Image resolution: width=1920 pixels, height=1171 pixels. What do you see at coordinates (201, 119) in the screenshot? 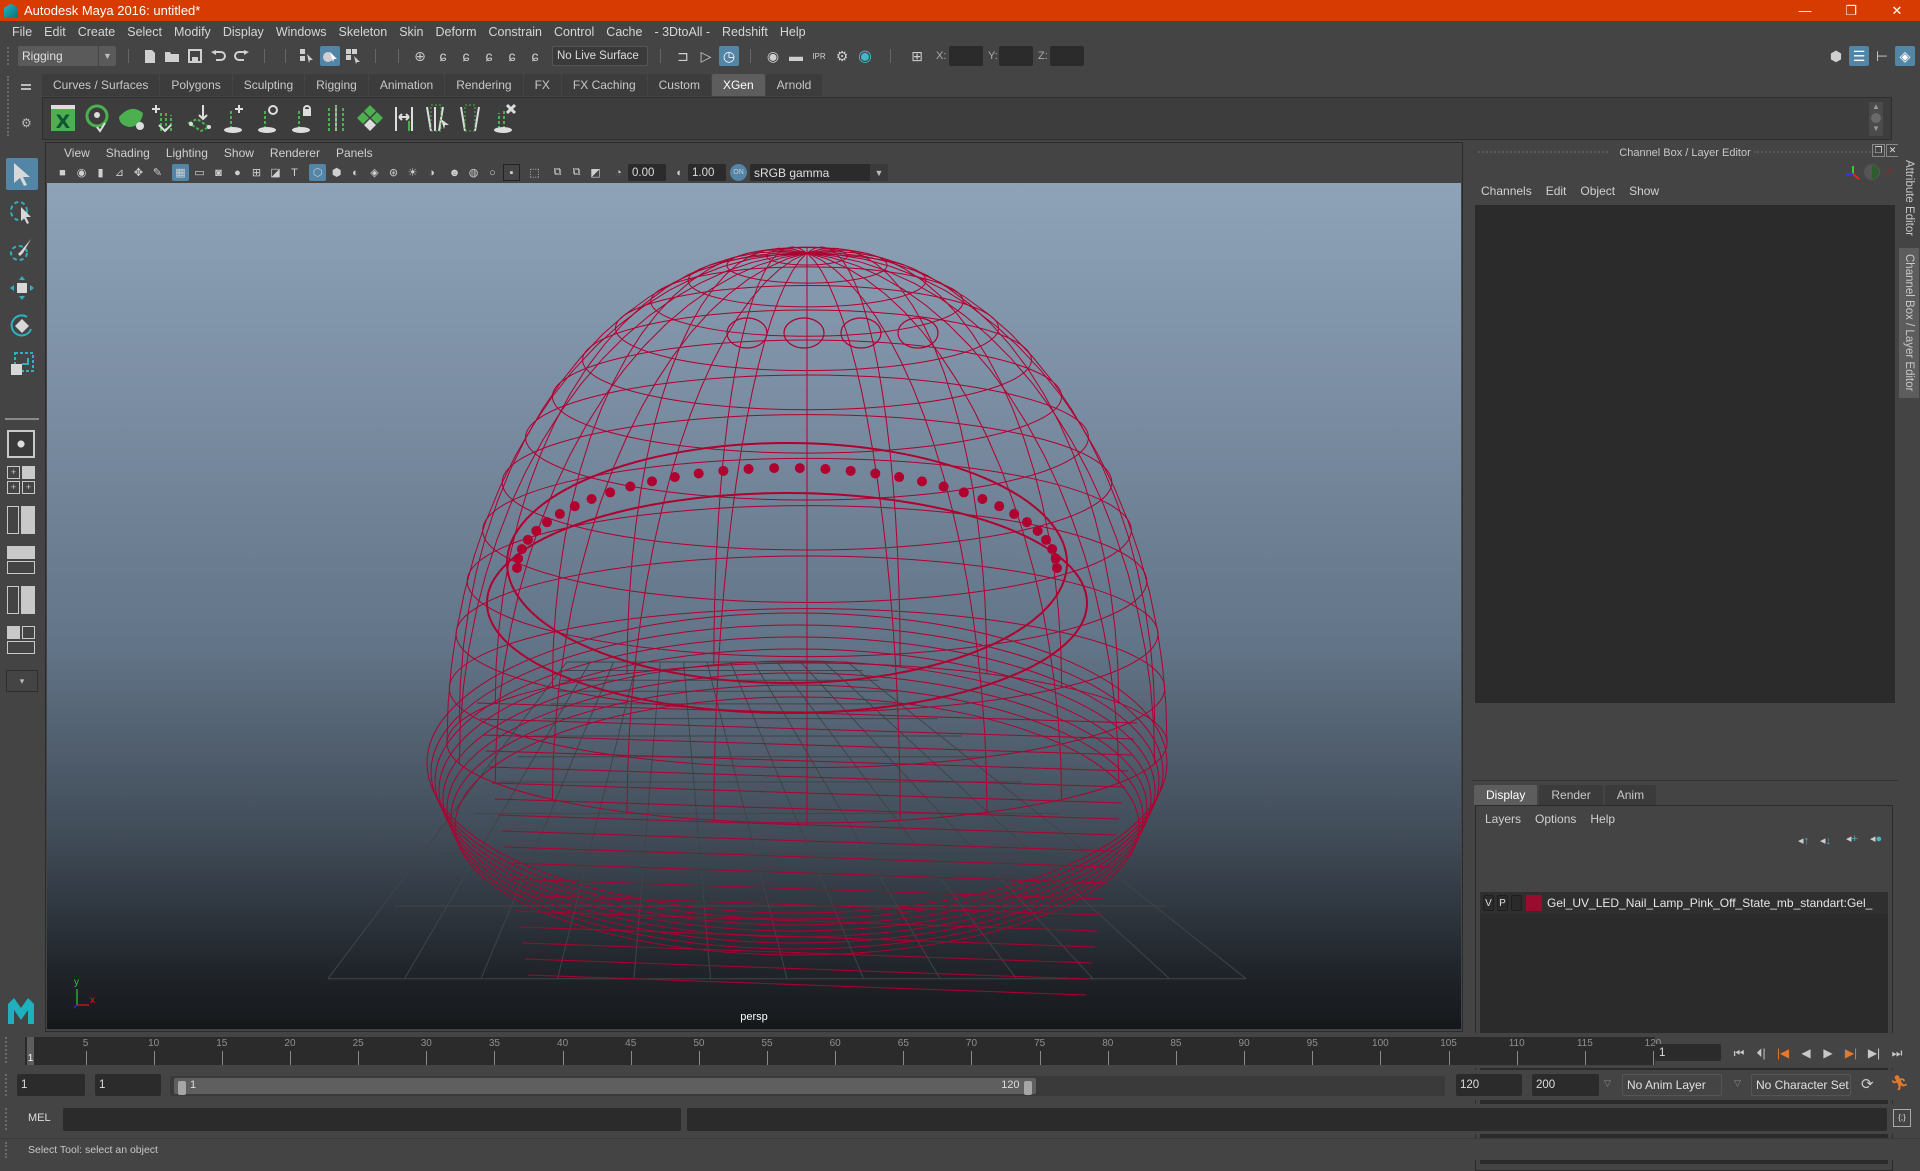
I see `place-guides-icon` at bounding box center [201, 119].